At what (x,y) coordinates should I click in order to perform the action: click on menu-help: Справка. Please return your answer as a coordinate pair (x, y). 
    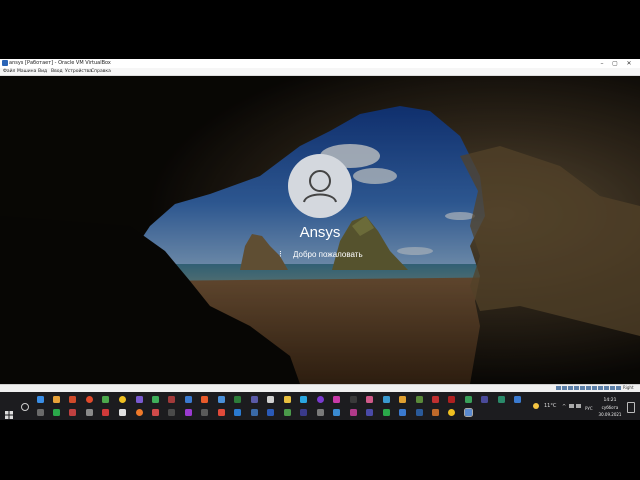
    Looking at the image, I should click on (101, 71).